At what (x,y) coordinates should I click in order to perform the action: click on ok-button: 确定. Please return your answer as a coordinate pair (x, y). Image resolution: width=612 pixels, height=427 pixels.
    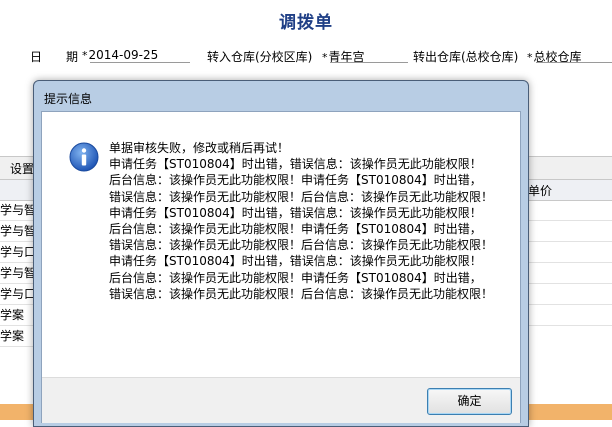
    Looking at the image, I should click on (469, 401).